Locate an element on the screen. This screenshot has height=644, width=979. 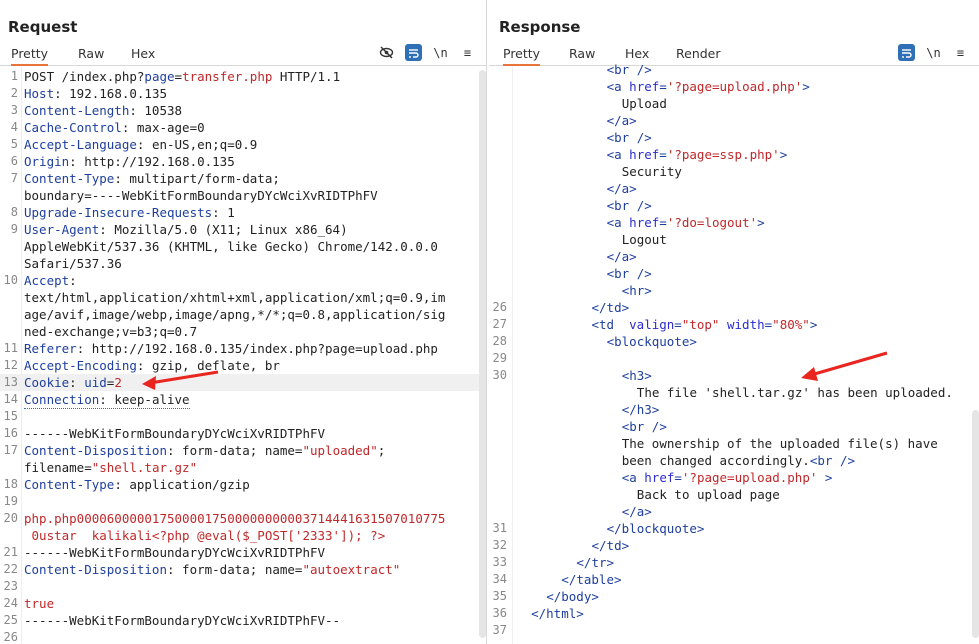
line-content: </td> is located at coordinates (611, 545).